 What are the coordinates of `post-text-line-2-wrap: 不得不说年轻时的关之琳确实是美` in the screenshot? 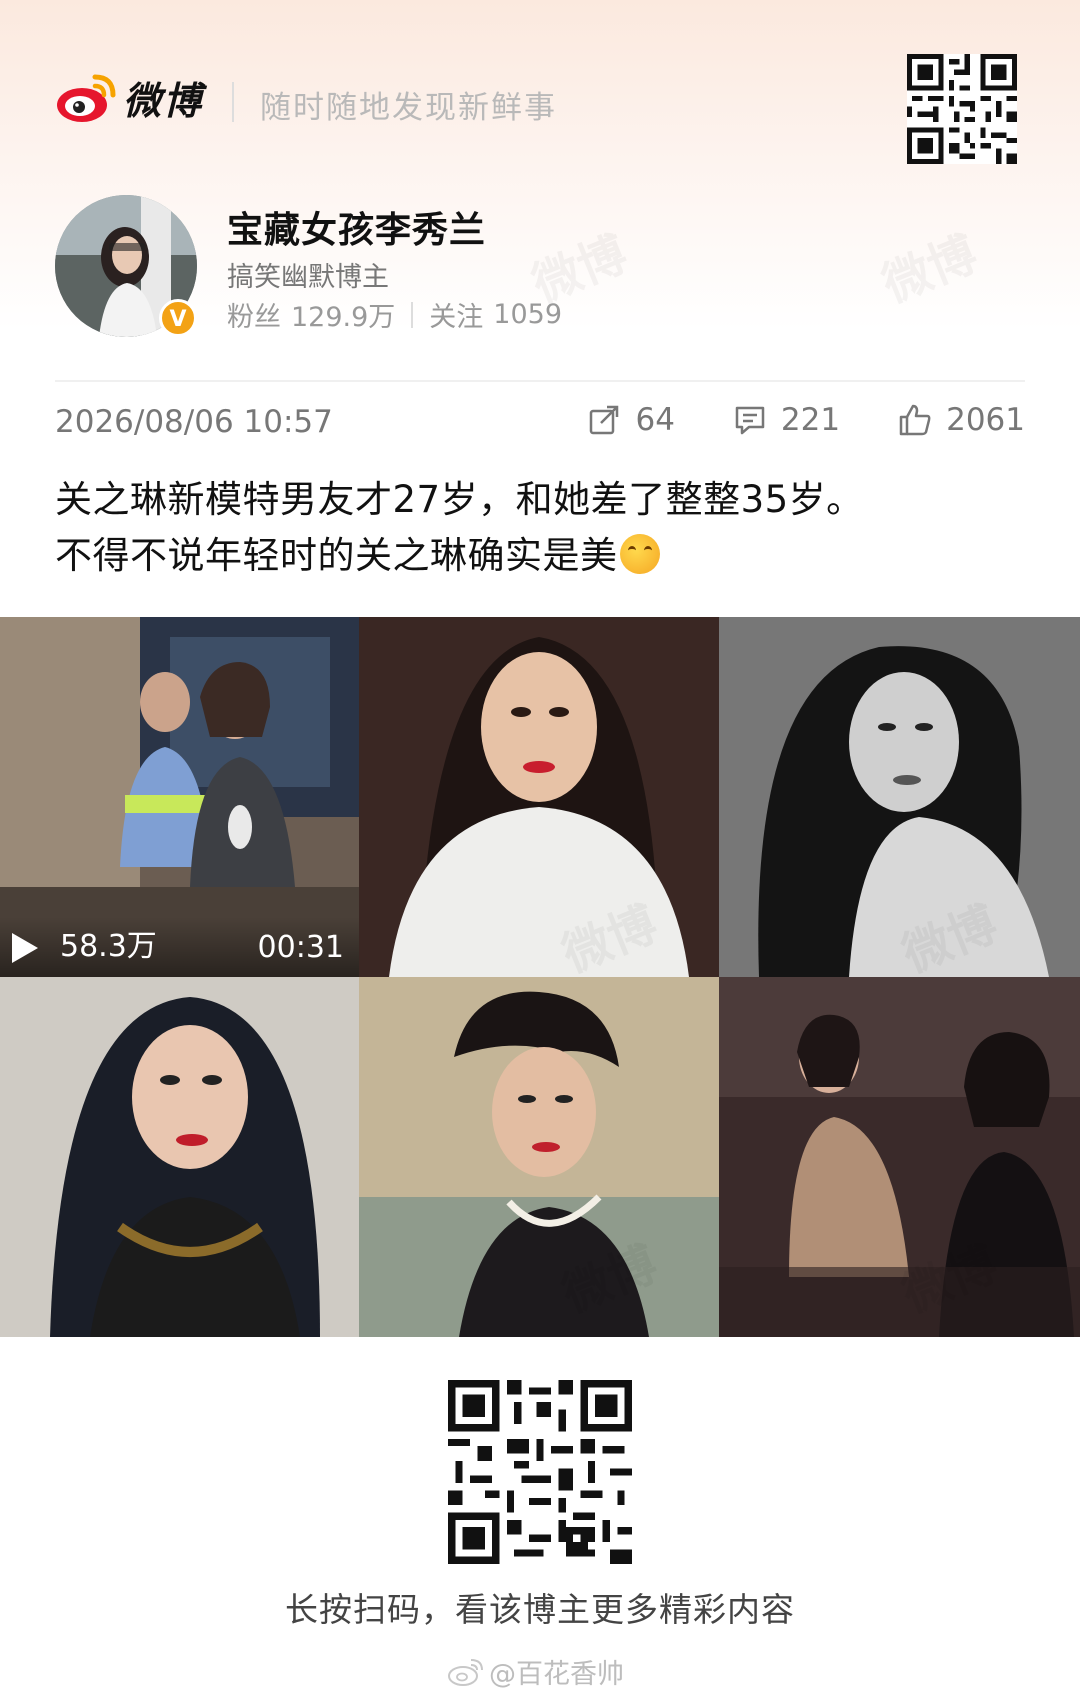 It's located at (547, 556).